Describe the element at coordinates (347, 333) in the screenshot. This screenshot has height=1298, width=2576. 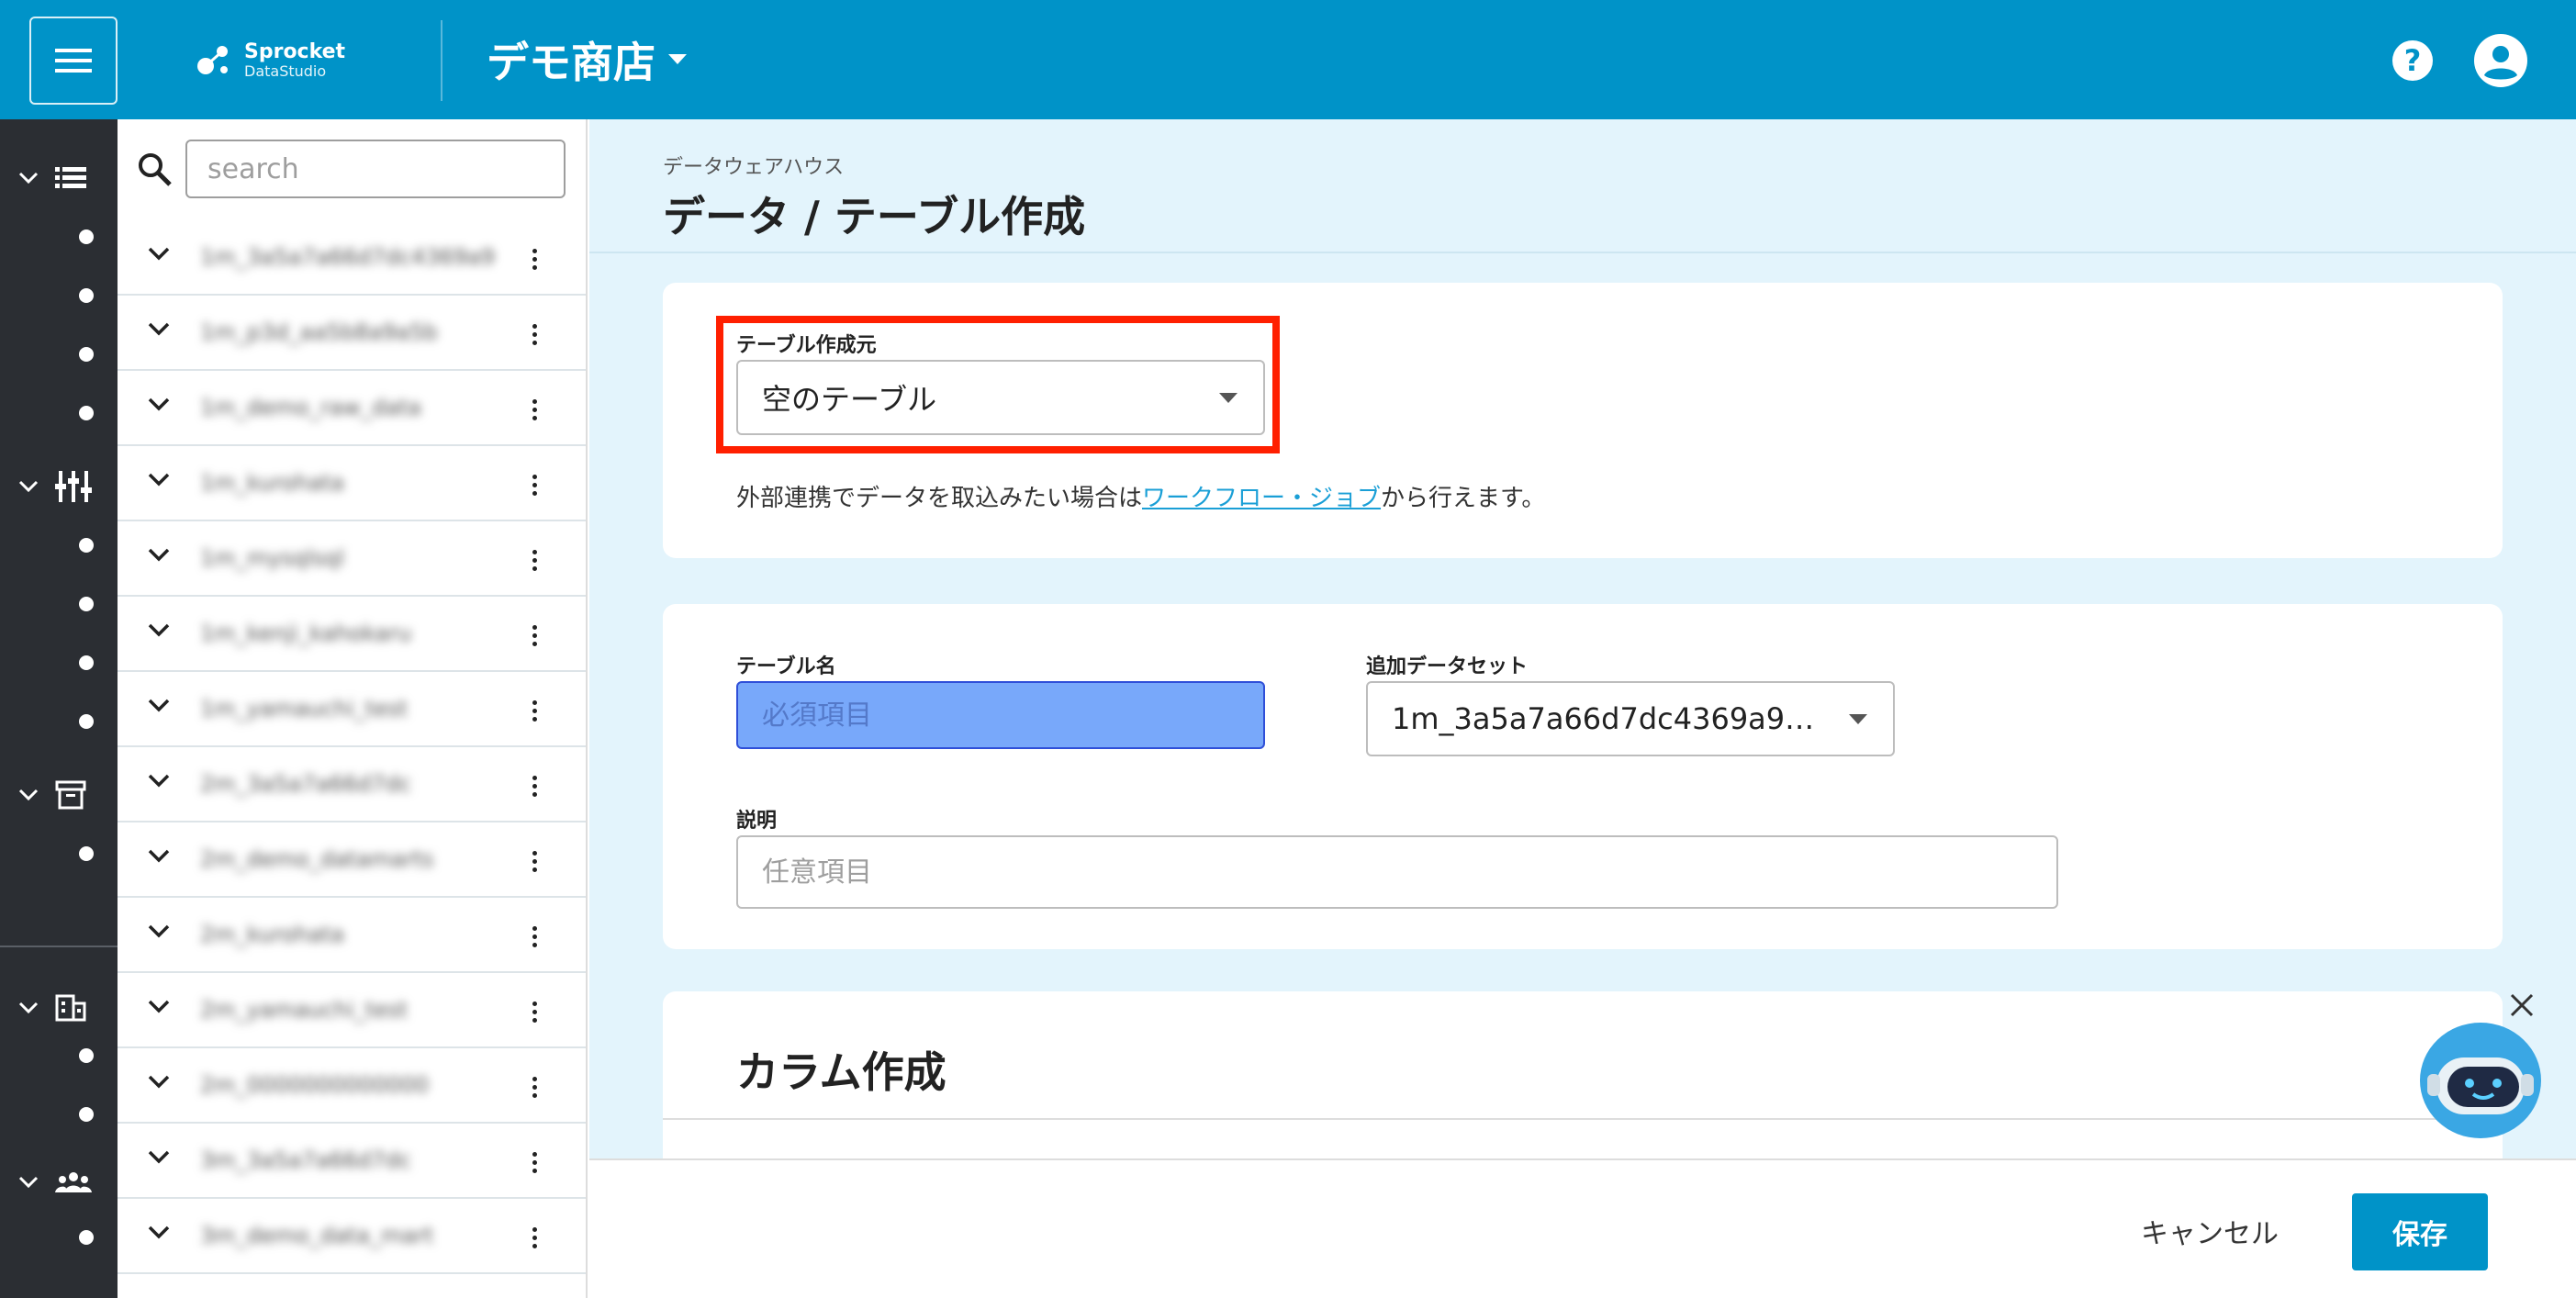
I see `tree-item-label: 1m_p3d_aa5b8a9a5b` at that location.